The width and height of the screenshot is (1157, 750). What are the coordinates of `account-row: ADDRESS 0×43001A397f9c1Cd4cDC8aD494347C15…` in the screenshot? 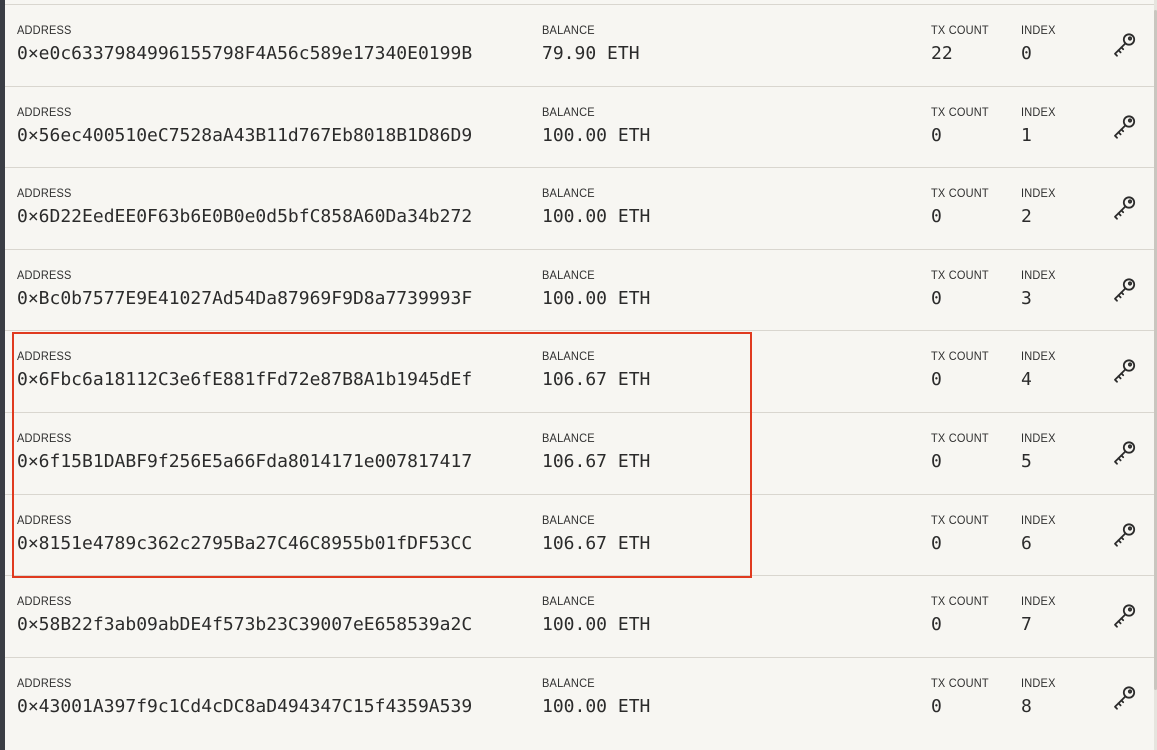 It's located at (579, 697).